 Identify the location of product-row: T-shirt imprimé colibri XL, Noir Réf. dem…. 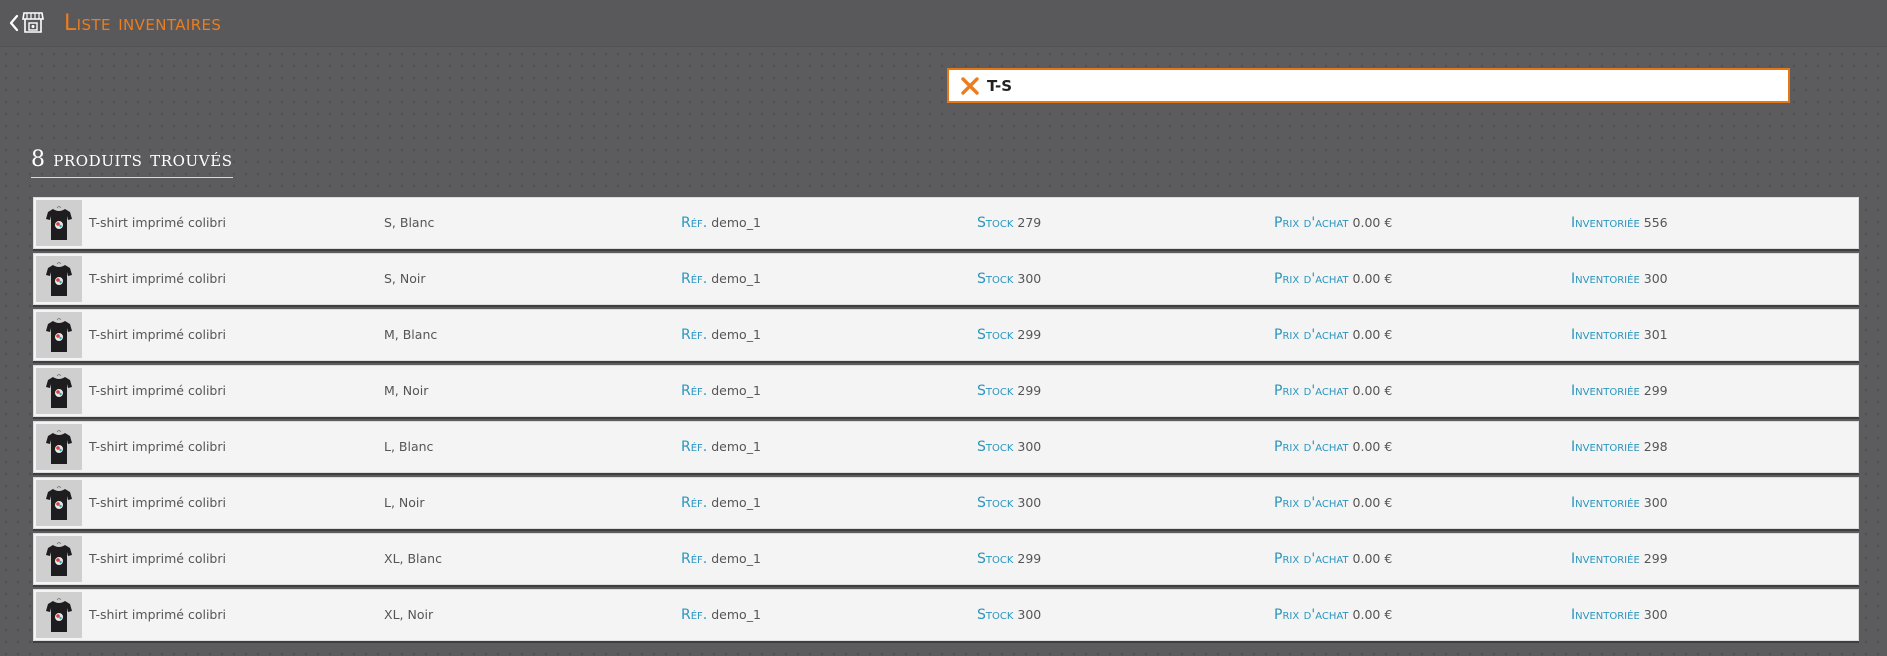
(946, 615).